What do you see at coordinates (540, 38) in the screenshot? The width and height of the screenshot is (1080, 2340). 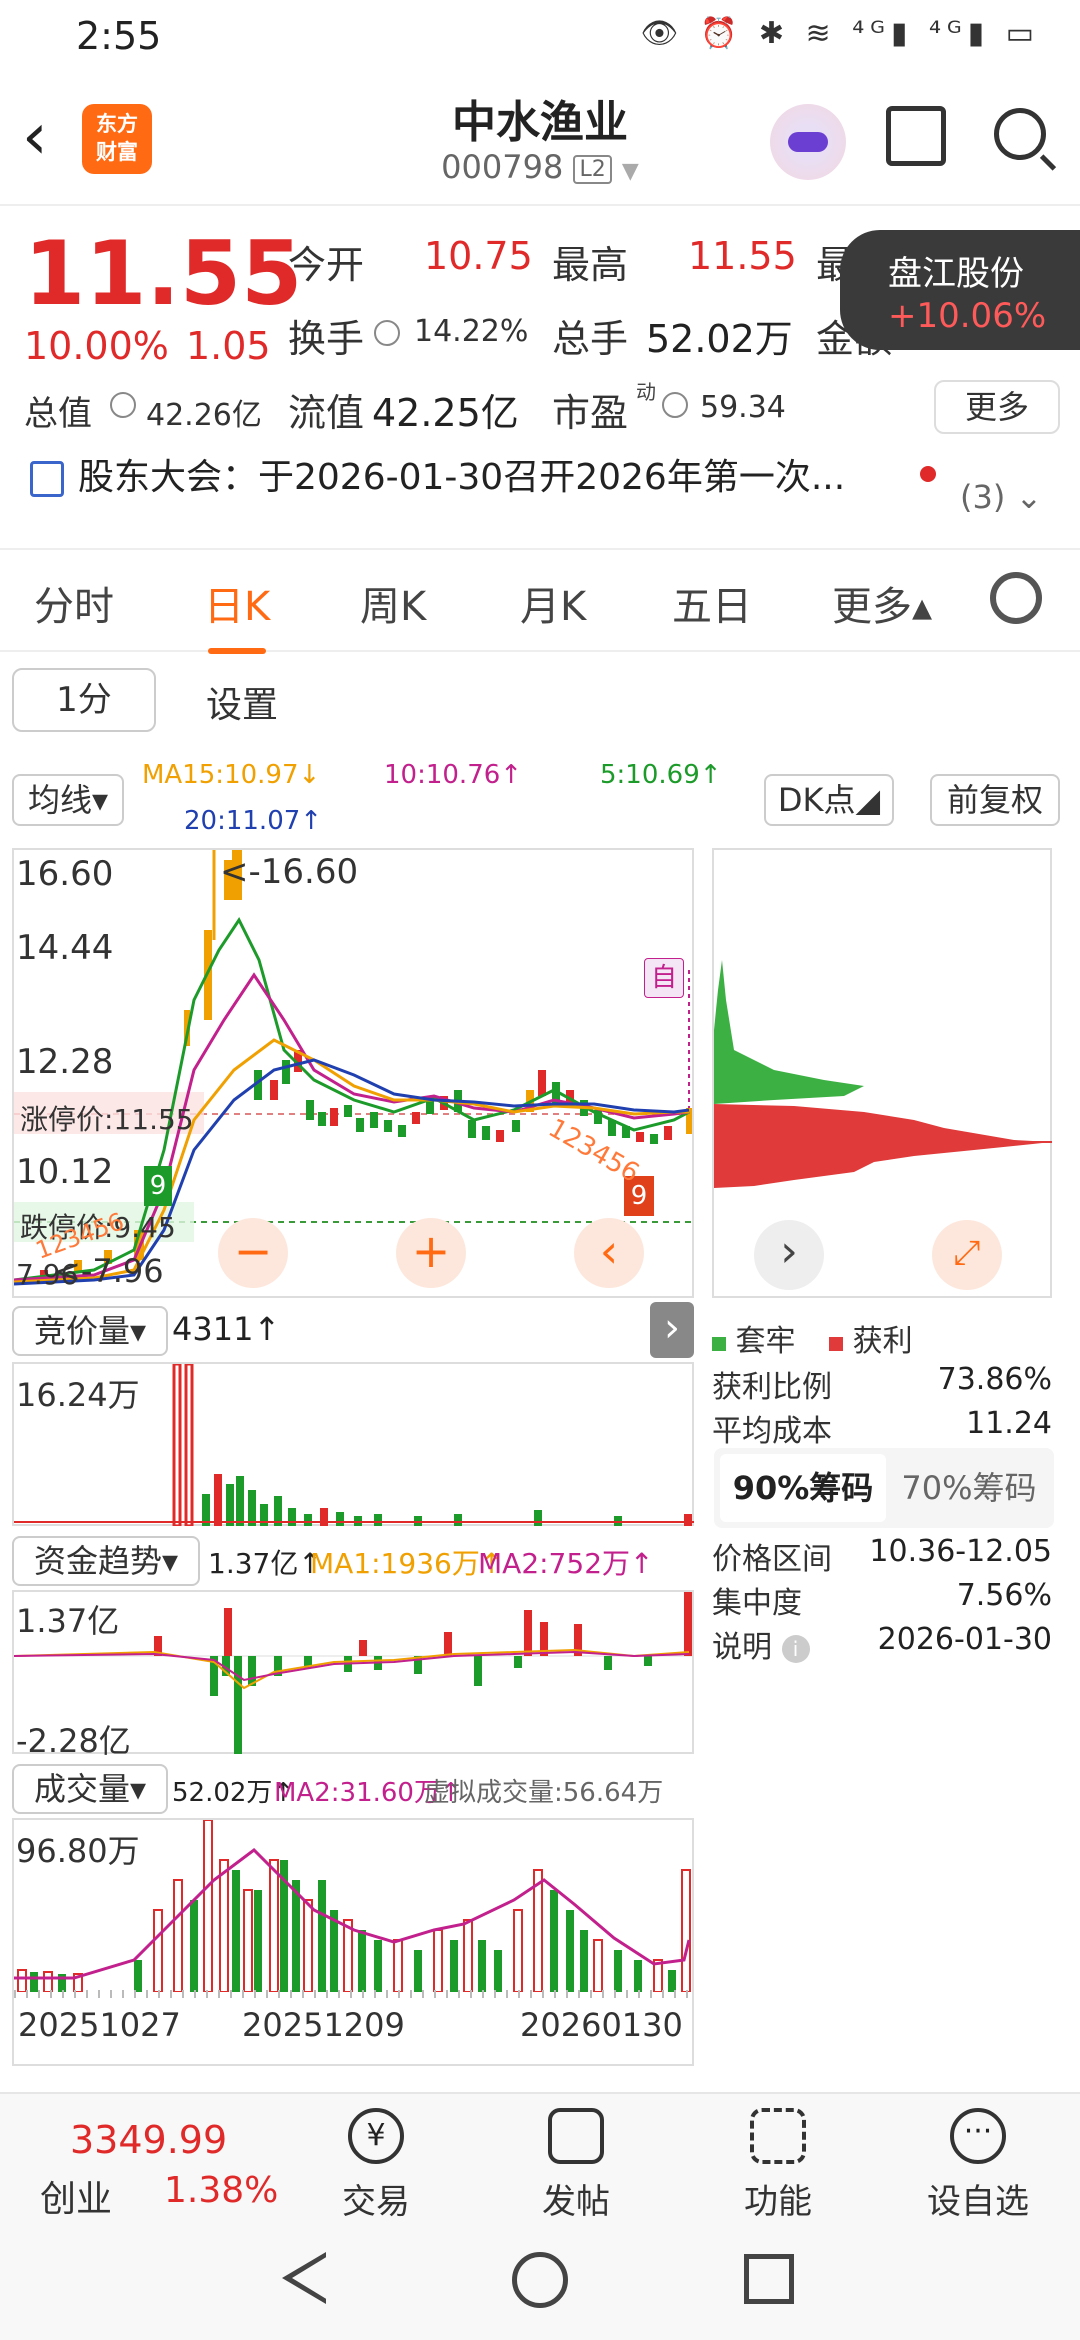 I see `status-bar: 2:55 👁 ⏰ ✱ ≋ ⁴ᴳ▮ ⁴ᴳ▮ ▭` at bounding box center [540, 38].